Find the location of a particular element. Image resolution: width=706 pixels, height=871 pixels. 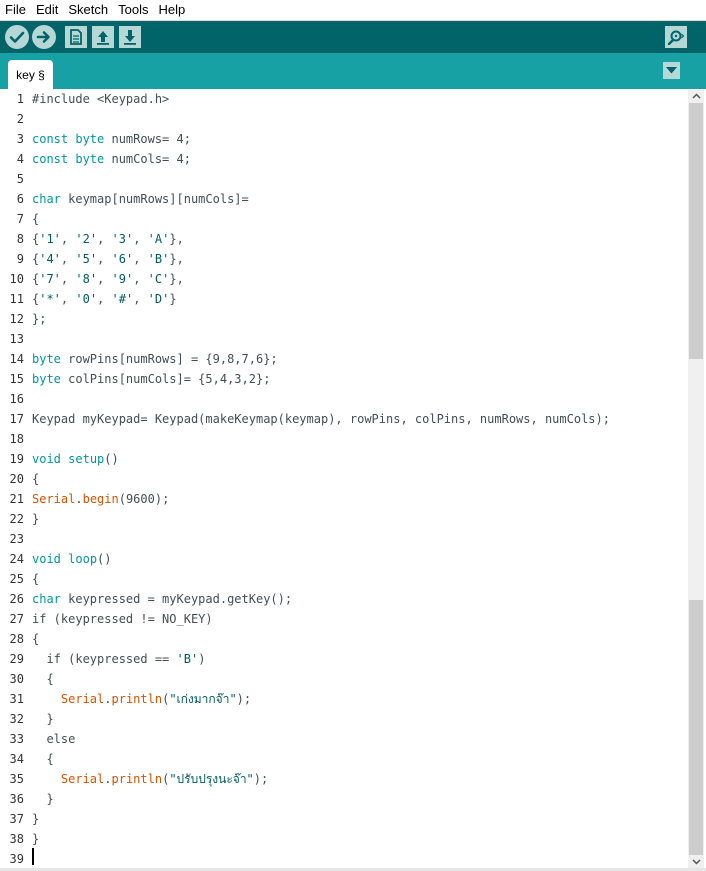

serial-monitor-button is located at coordinates (676, 37).